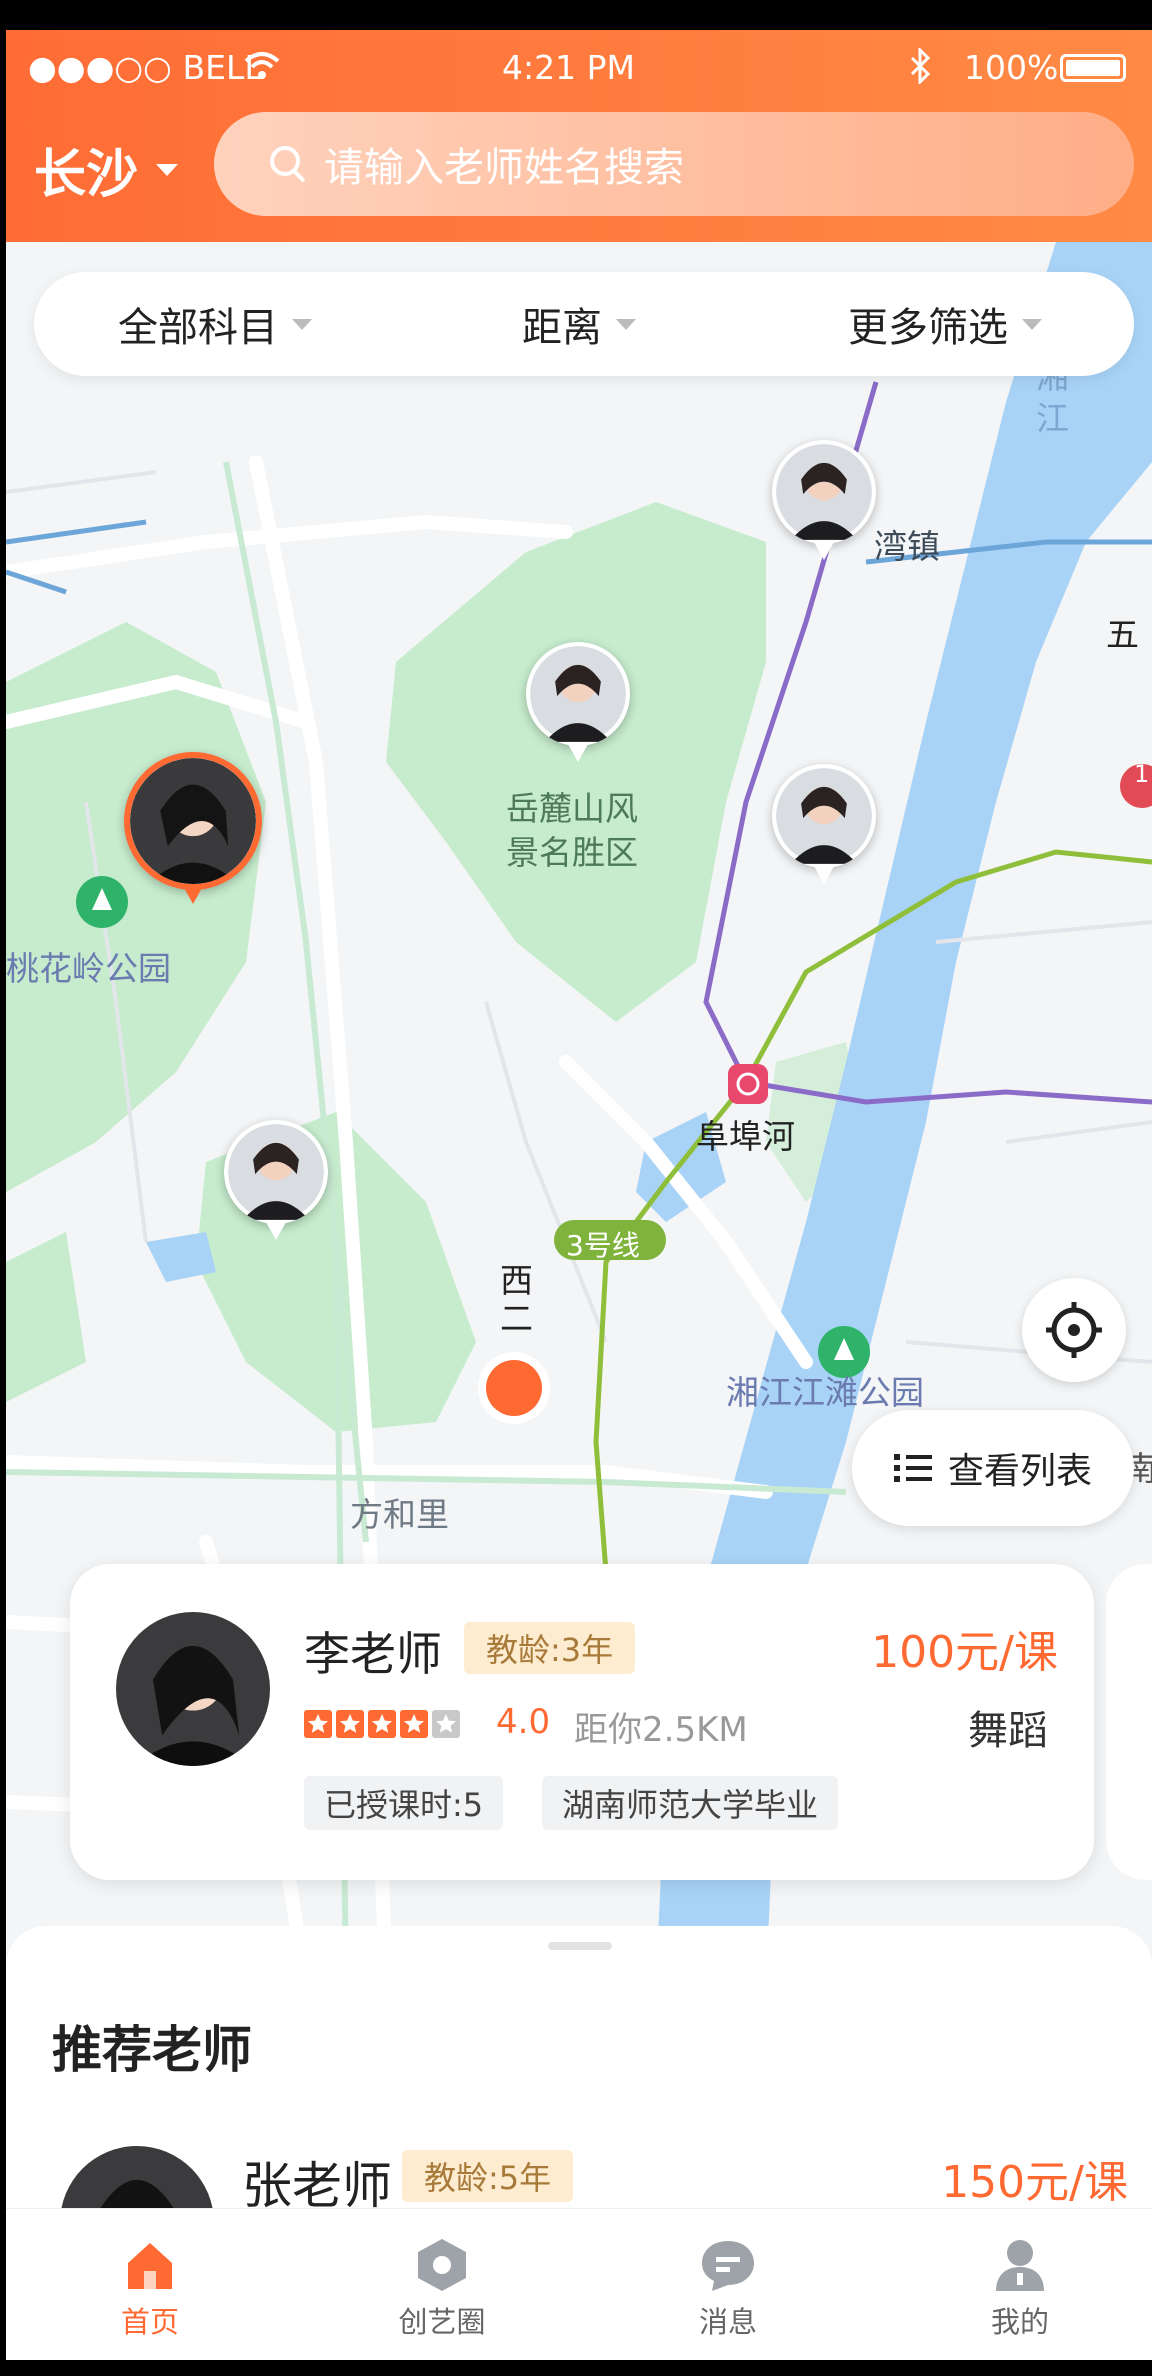 This screenshot has width=1152, height=2376. I want to click on map-label: 湾镇, so click(907, 546).